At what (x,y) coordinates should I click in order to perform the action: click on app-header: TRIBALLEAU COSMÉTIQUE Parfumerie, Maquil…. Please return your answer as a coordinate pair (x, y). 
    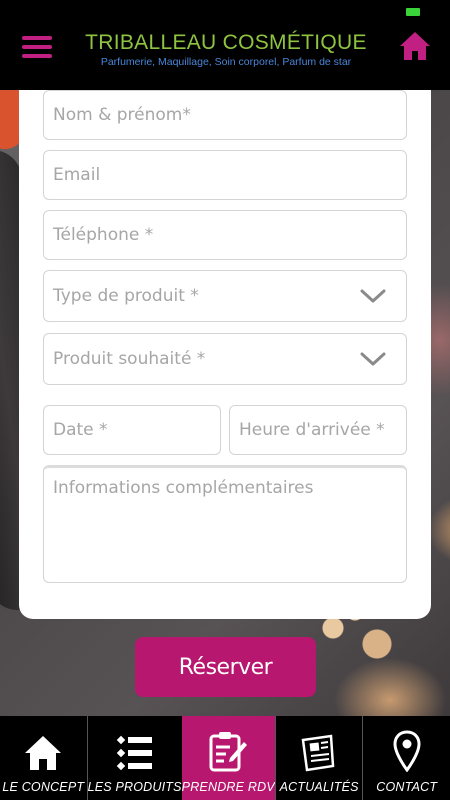
    Looking at the image, I should click on (225, 45).